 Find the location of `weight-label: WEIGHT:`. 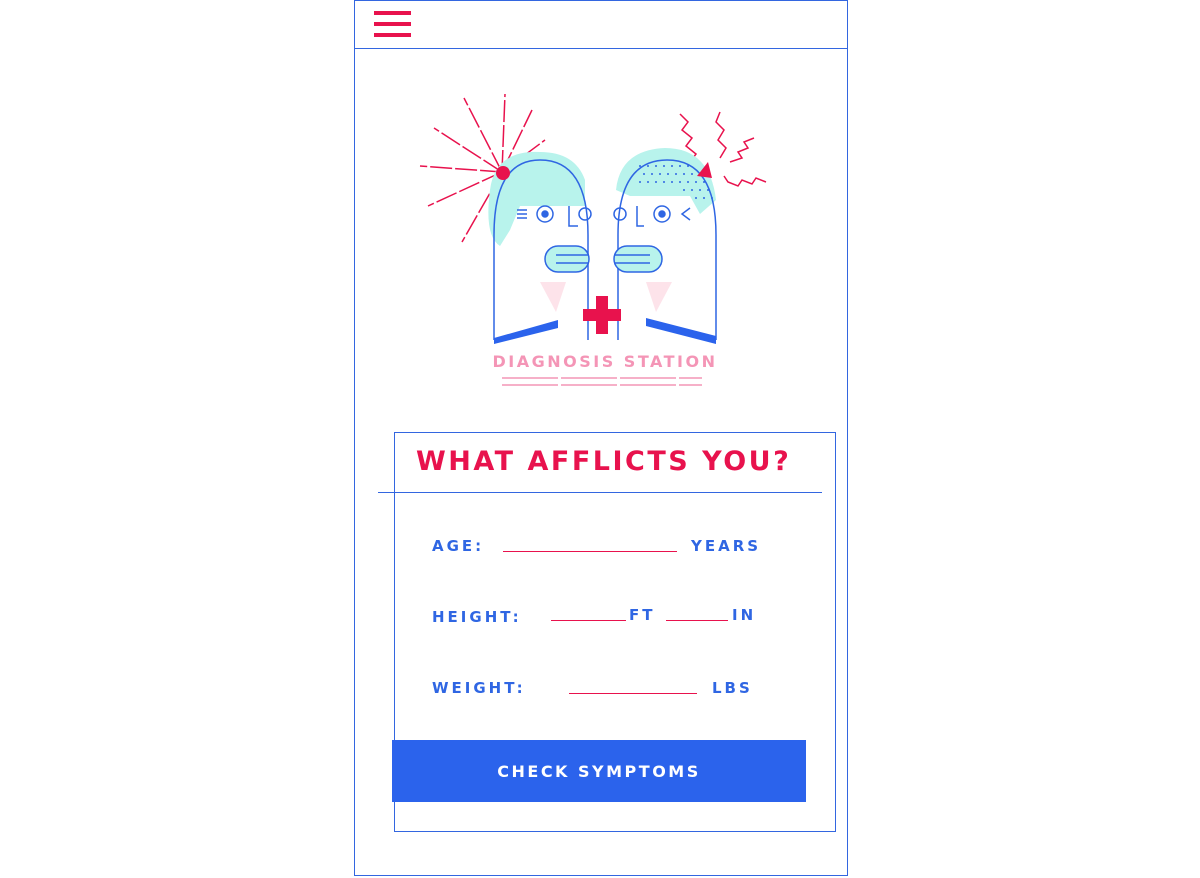

weight-label: WEIGHT: is located at coordinates (479, 688).